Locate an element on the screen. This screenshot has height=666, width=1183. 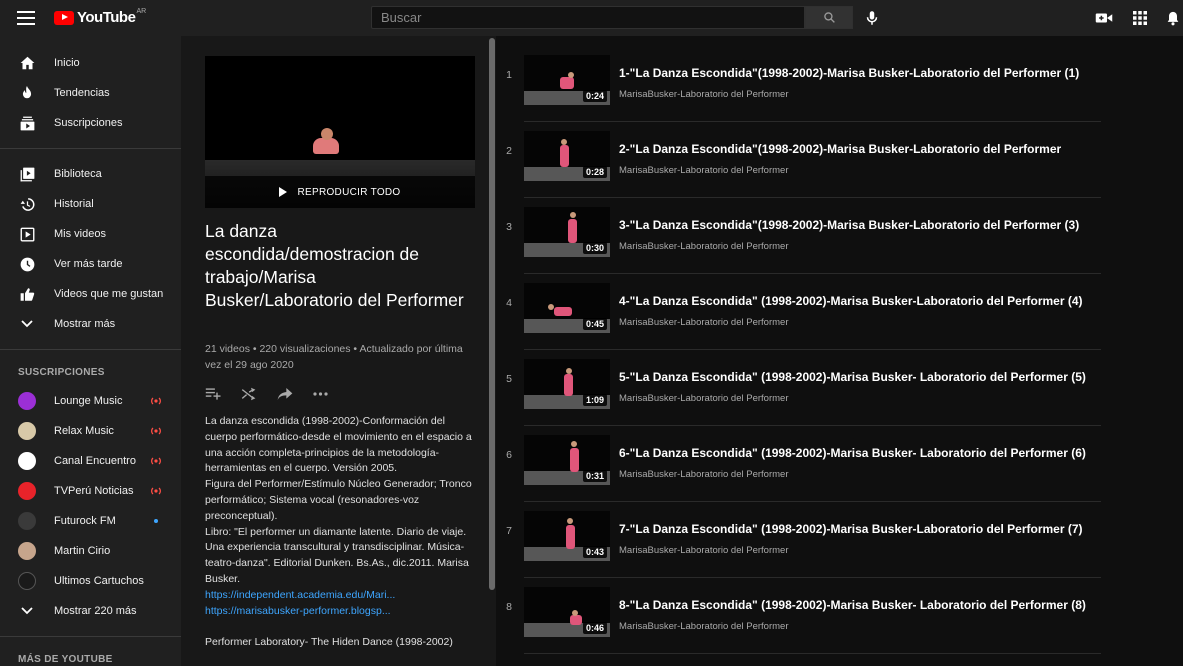
sidebar-item-tendencias: Tendencias is located at coordinates (90, 93).